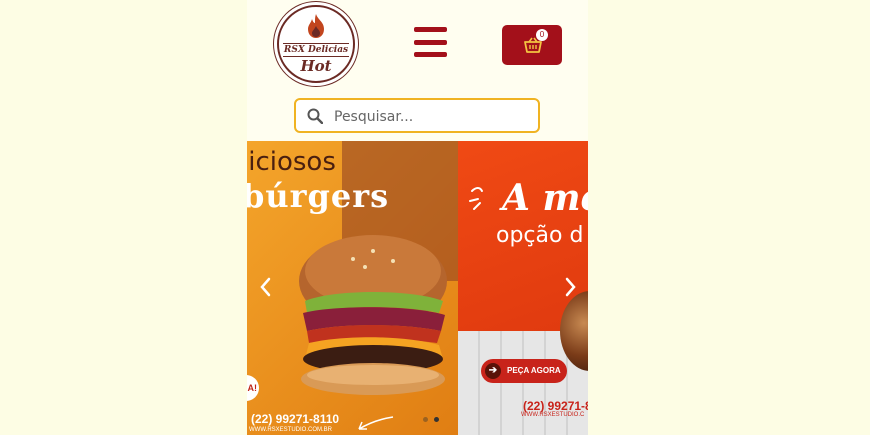 The width and height of the screenshot is (870, 435). I want to click on order-now-button: ➔ PEÇA AGORA, so click(524, 371).